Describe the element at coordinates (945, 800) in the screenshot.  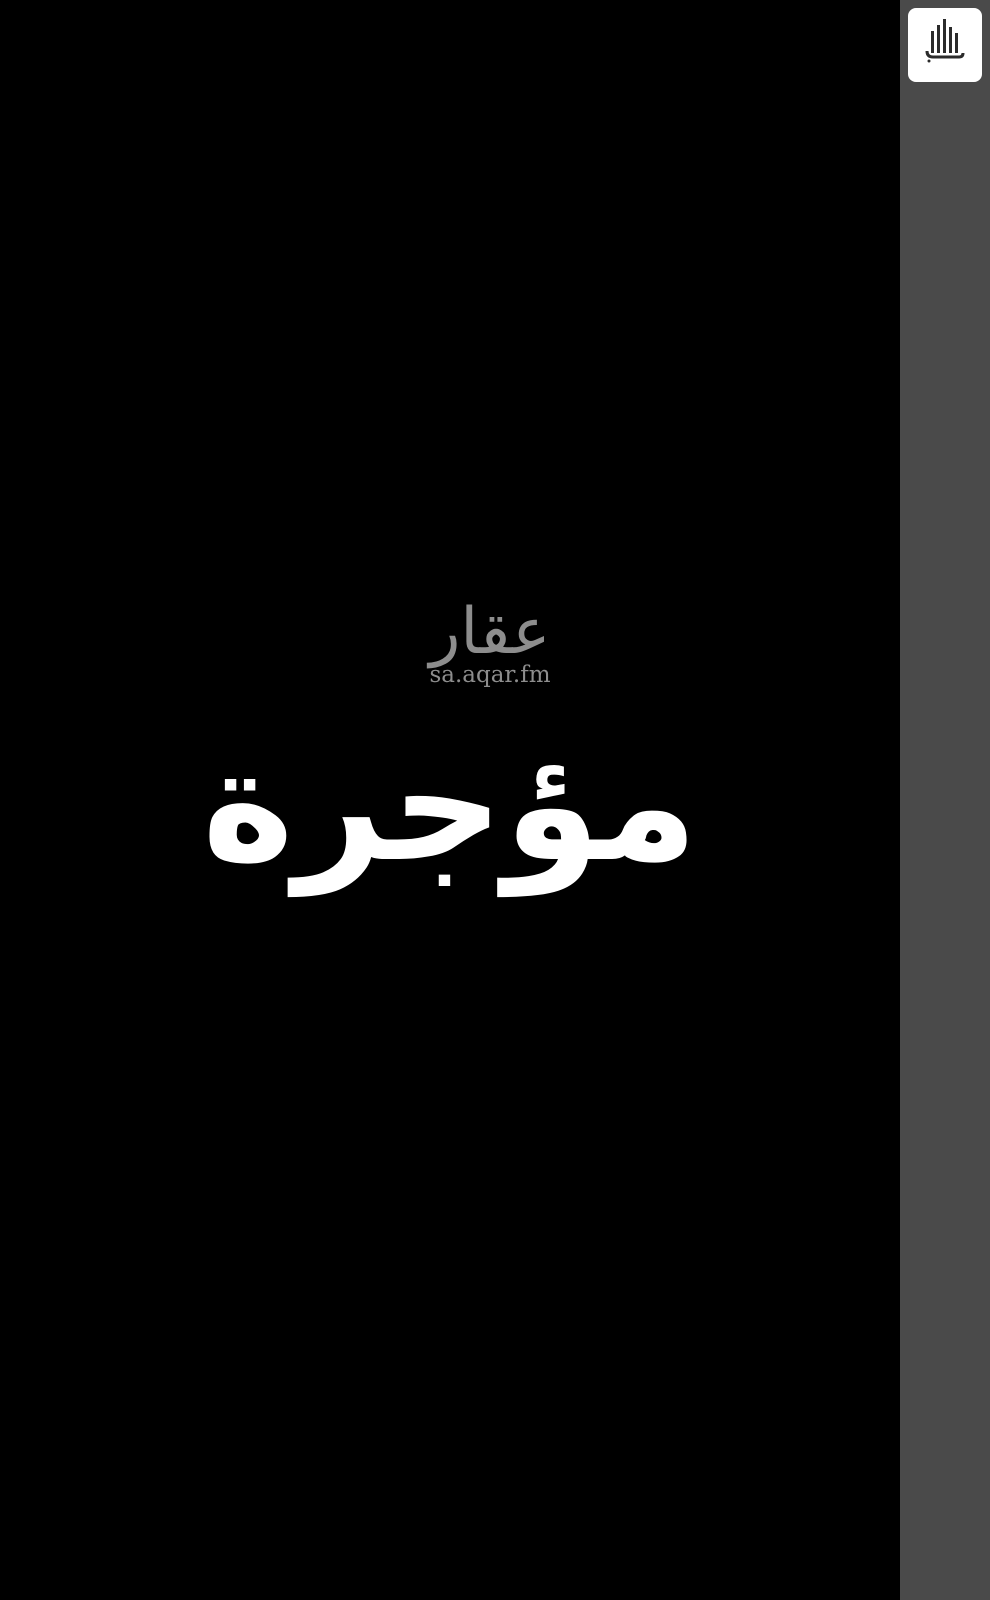
I see `side-panel` at that location.